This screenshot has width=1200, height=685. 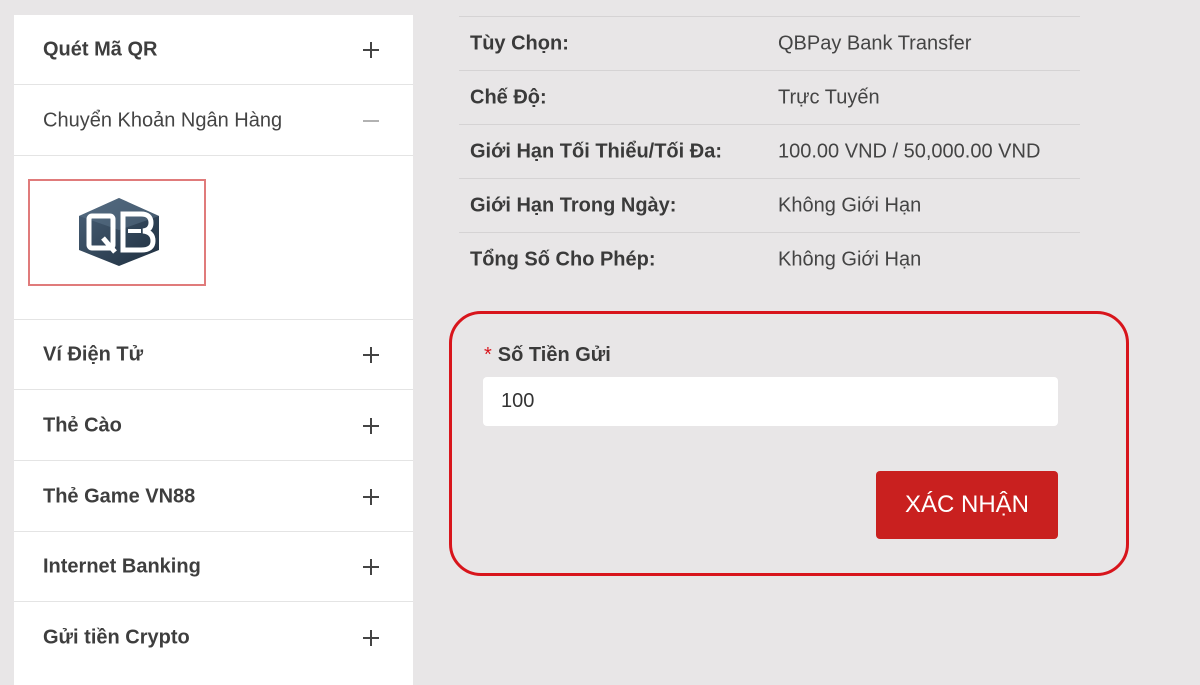 What do you see at coordinates (573, 205) in the screenshot?
I see `info-key: Giới Hạn Trong Ngày:` at bounding box center [573, 205].